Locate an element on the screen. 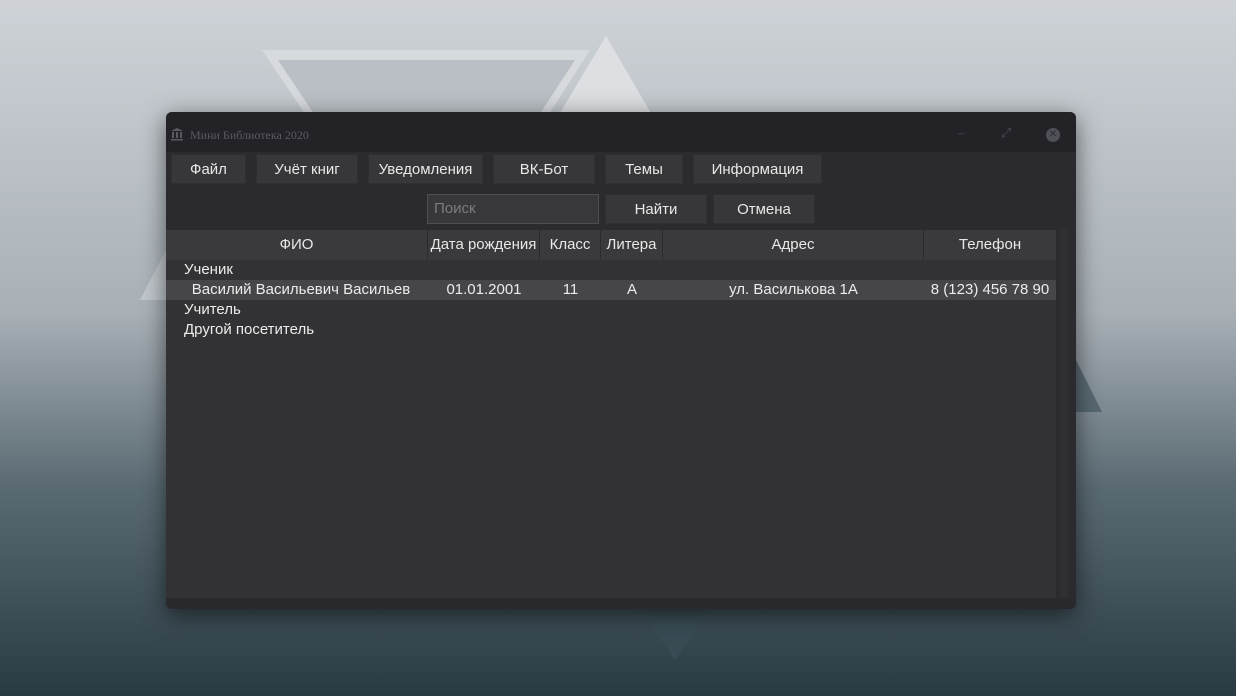  column-header-class: Класс is located at coordinates (570, 245).